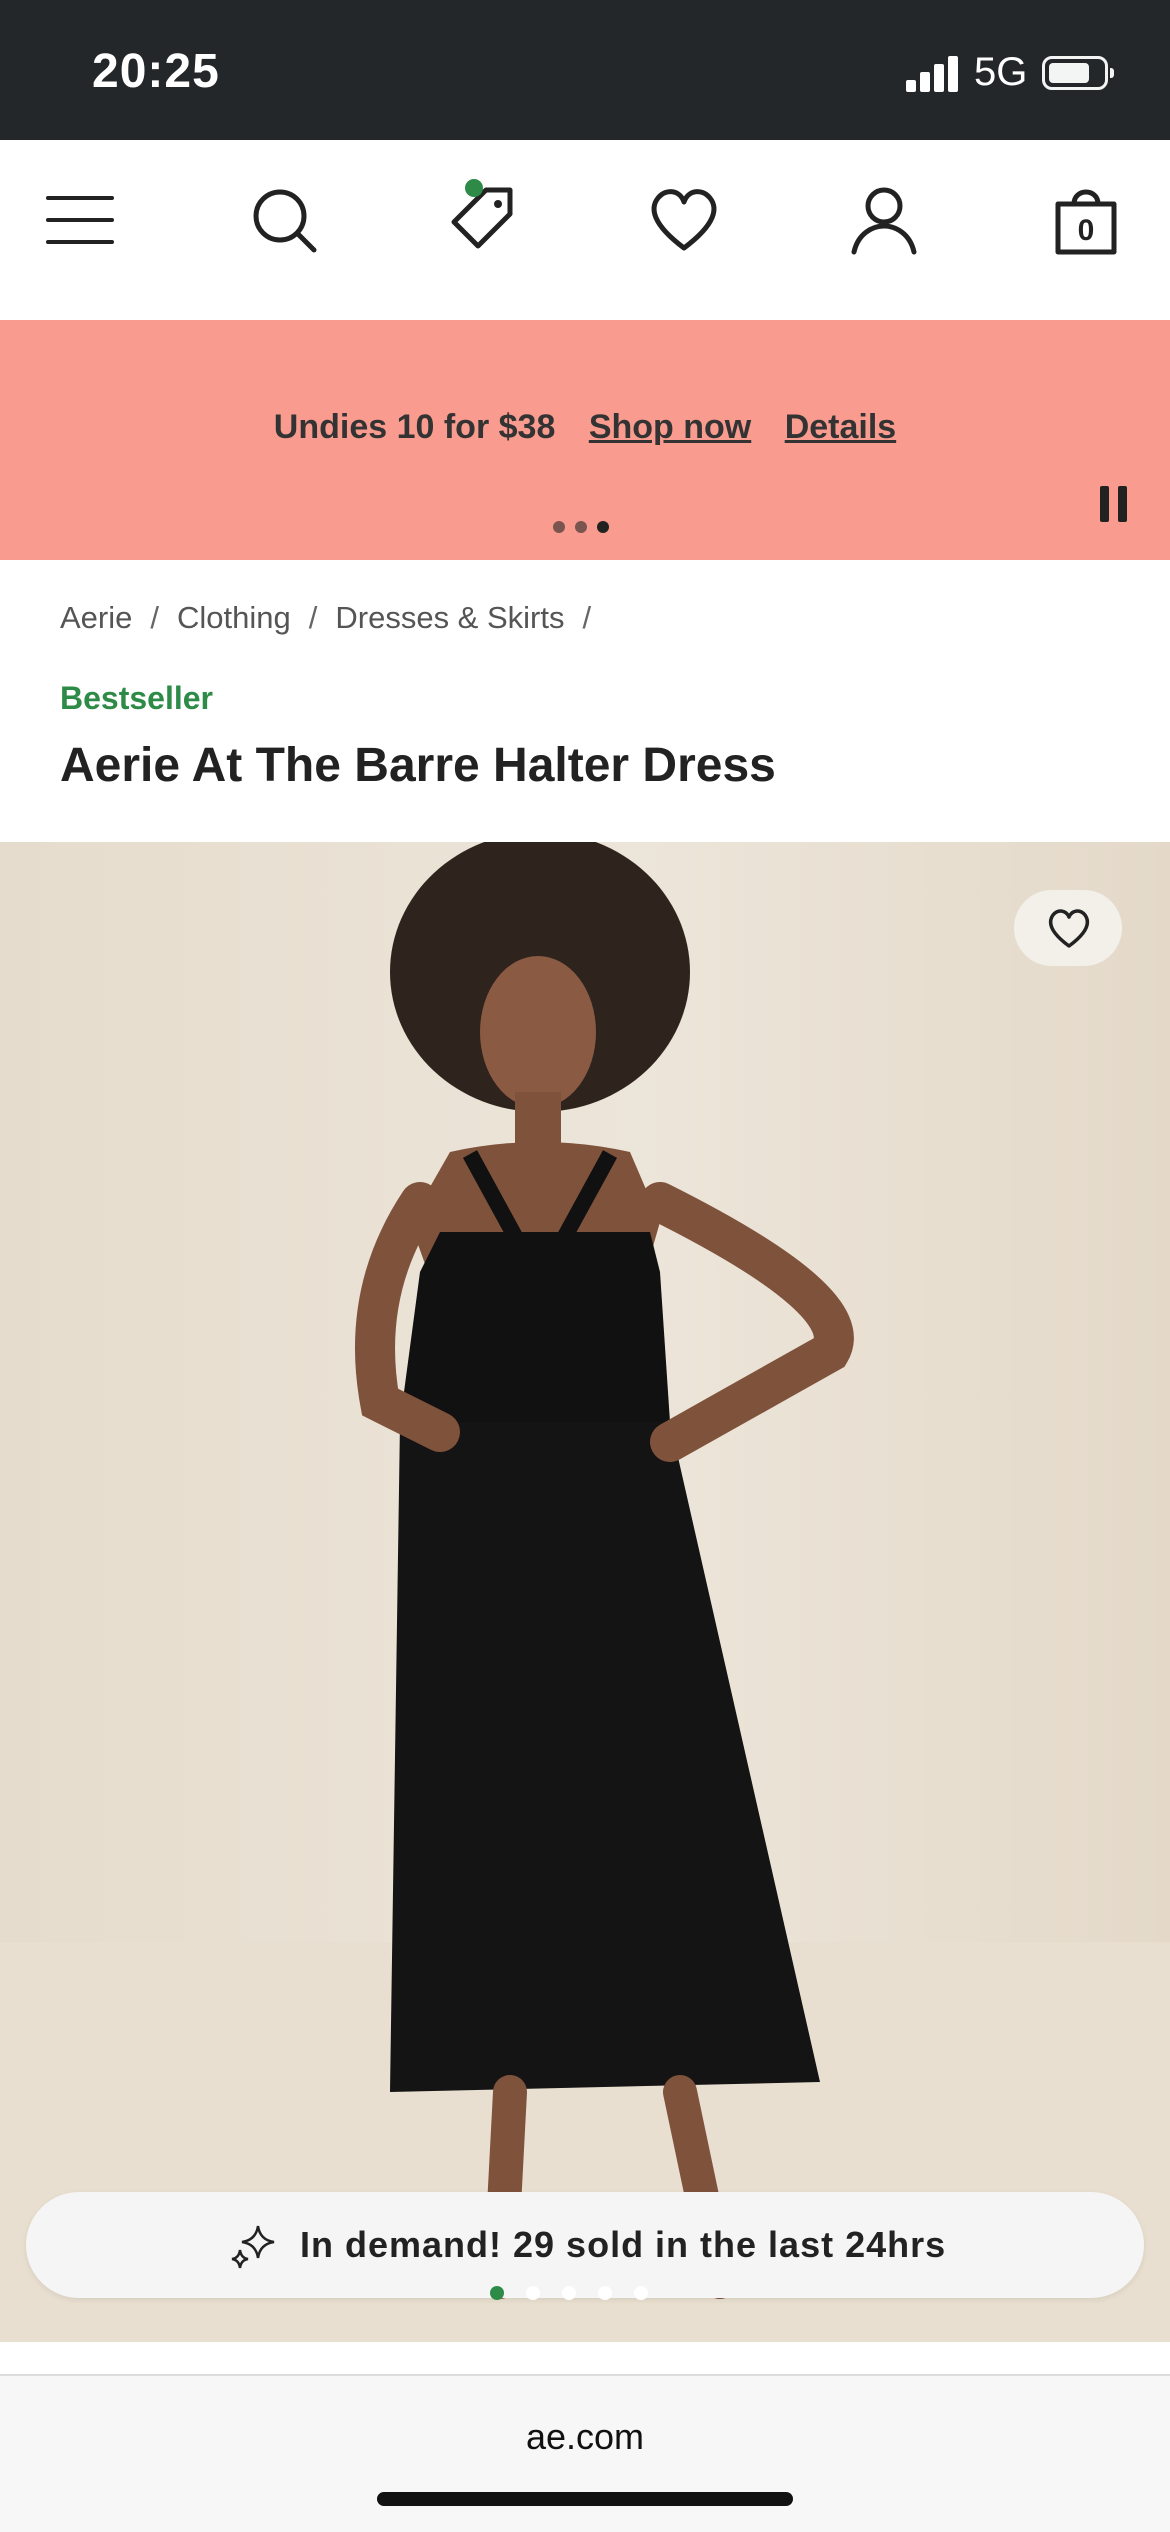 This screenshot has height=2532, width=1170. I want to click on network-label: 5G, so click(1001, 72).